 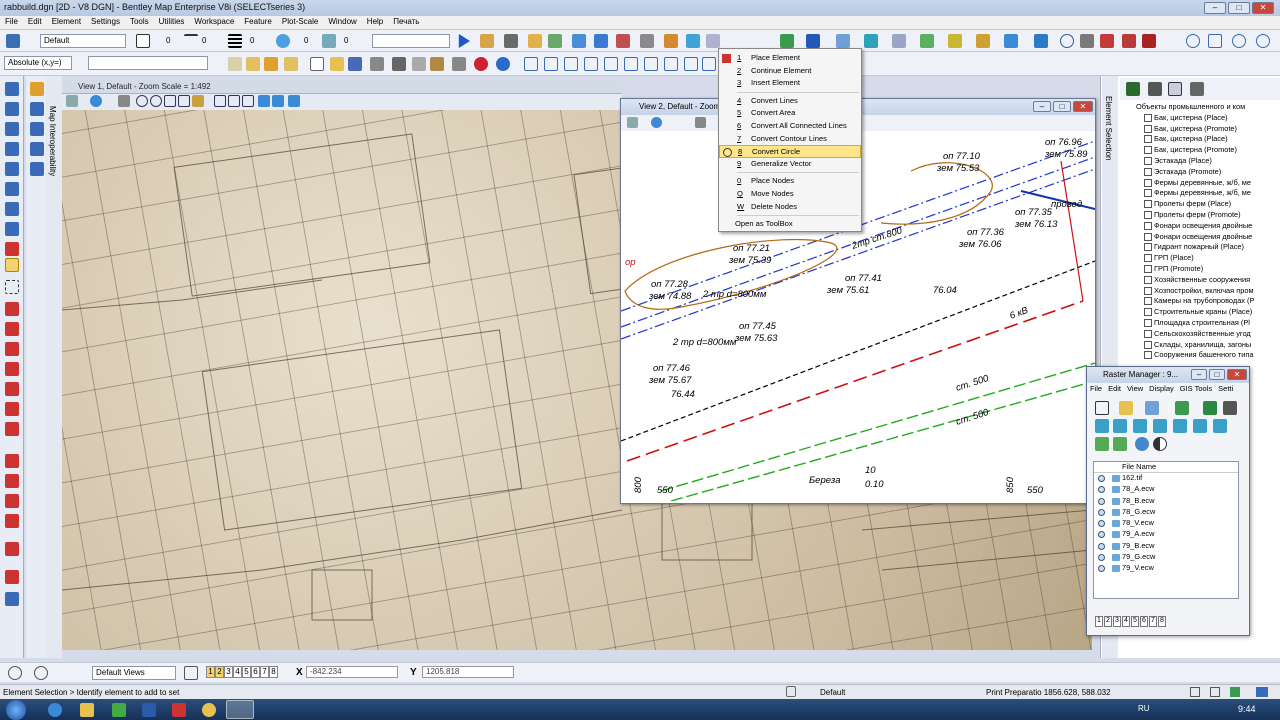 What do you see at coordinates (283, 41) in the screenshot?
I see `transparency-icon` at bounding box center [283, 41].